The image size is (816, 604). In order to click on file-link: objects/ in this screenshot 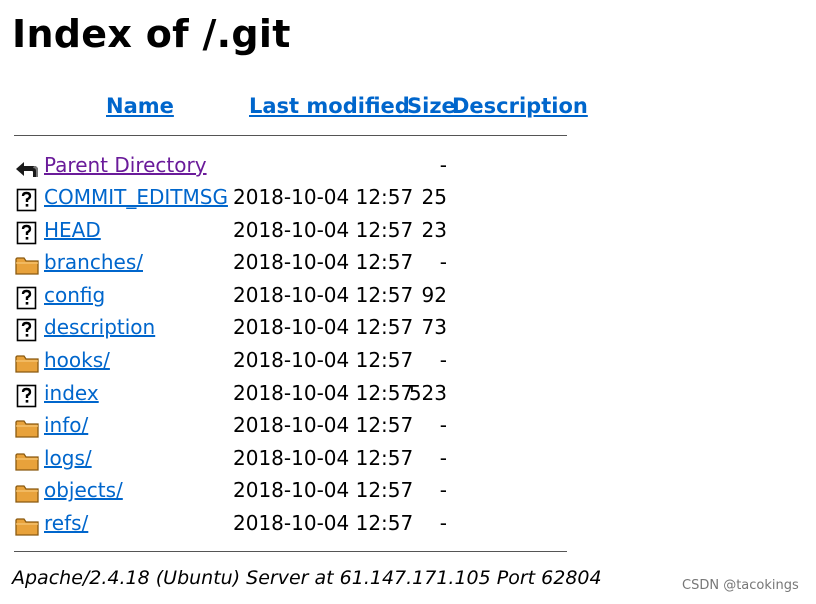, I will do `click(83, 490)`.